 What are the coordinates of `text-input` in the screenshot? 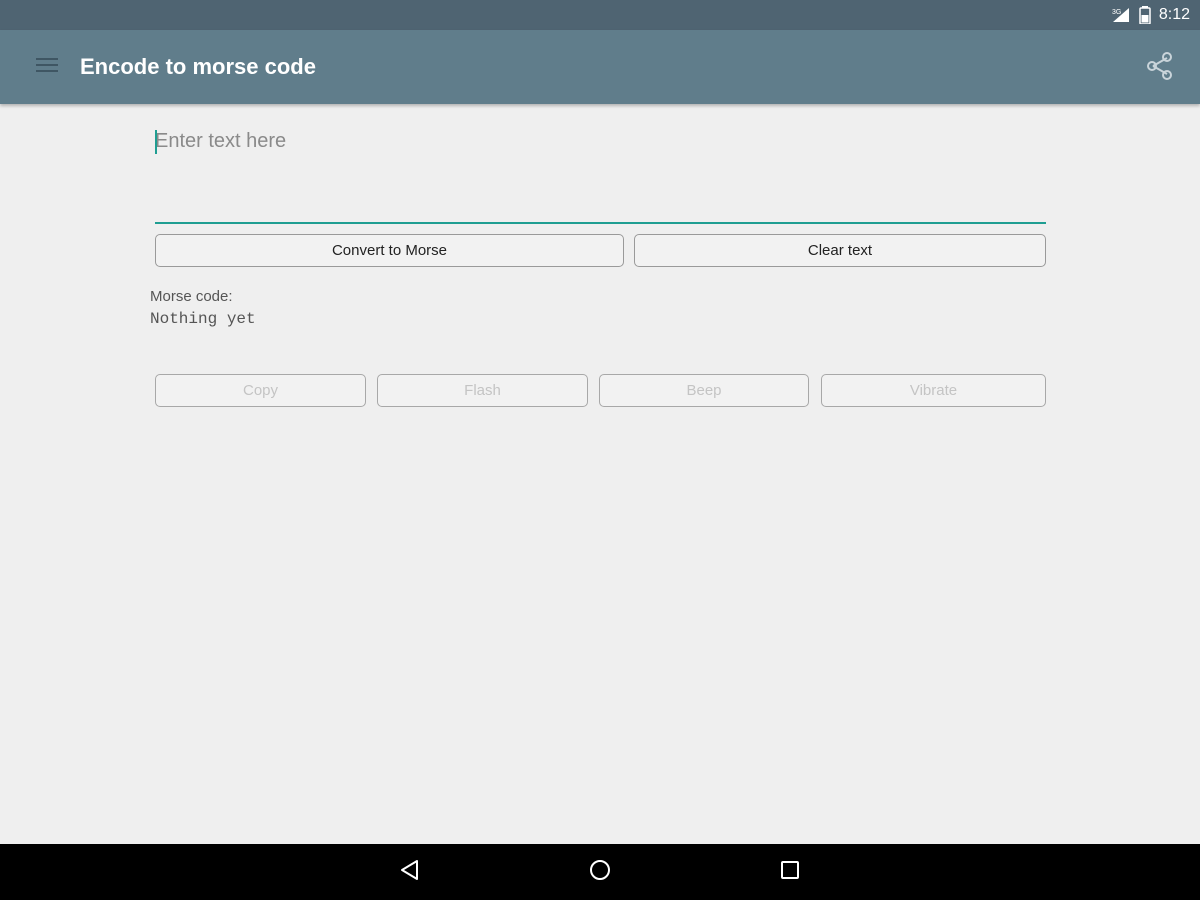 It's located at (600, 172).